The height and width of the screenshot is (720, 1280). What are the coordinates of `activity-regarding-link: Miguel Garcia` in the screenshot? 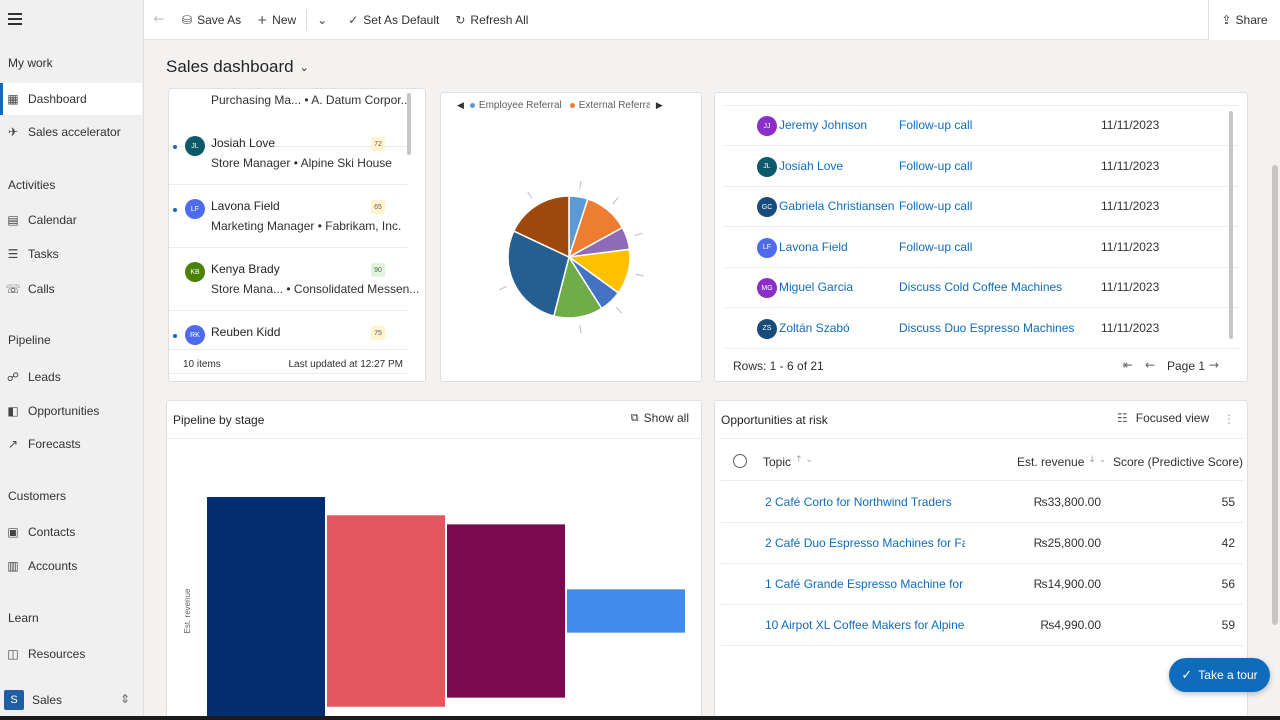 It's located at (816, 287).